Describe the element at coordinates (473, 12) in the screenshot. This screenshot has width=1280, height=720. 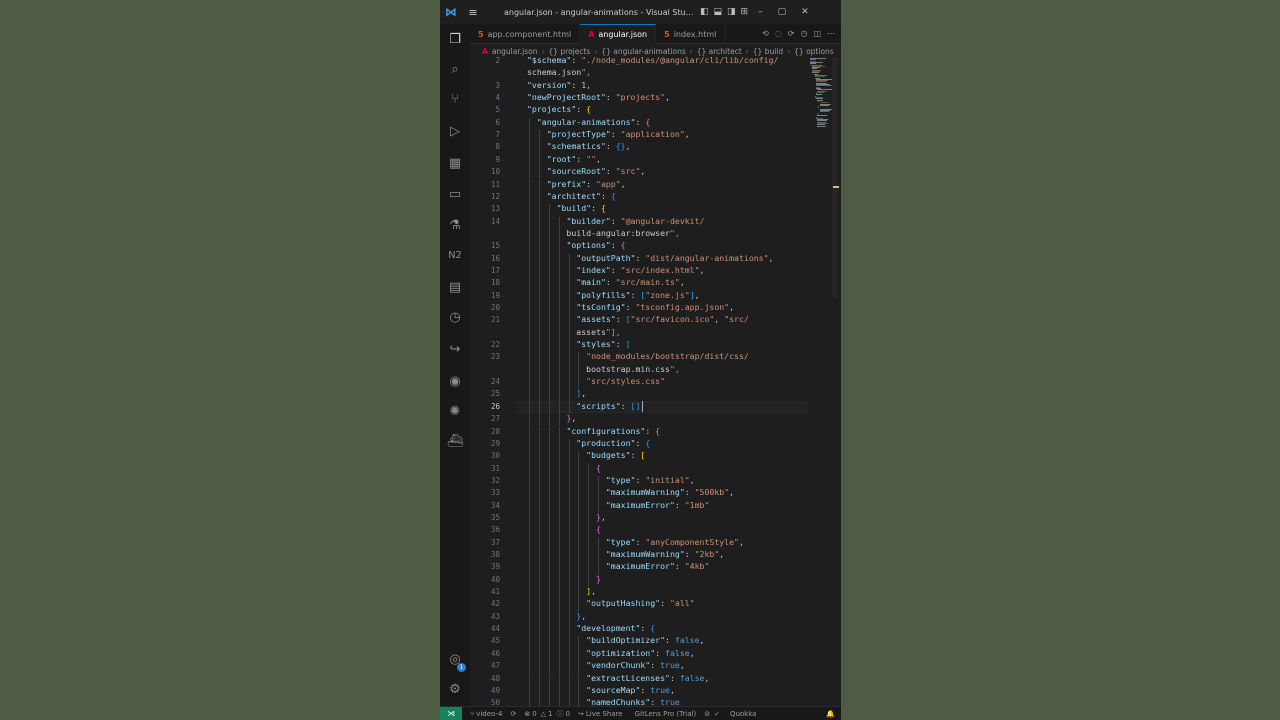
I see `hamburger-icon: ≡` at that location.